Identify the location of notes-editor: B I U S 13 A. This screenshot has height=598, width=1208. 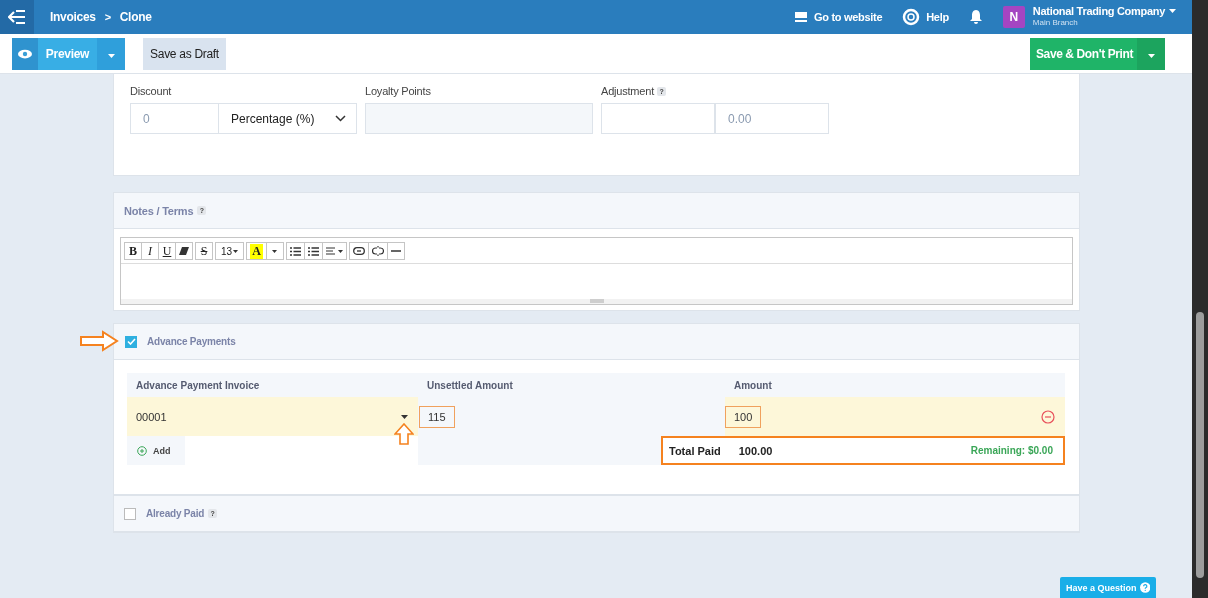
(596, 271).